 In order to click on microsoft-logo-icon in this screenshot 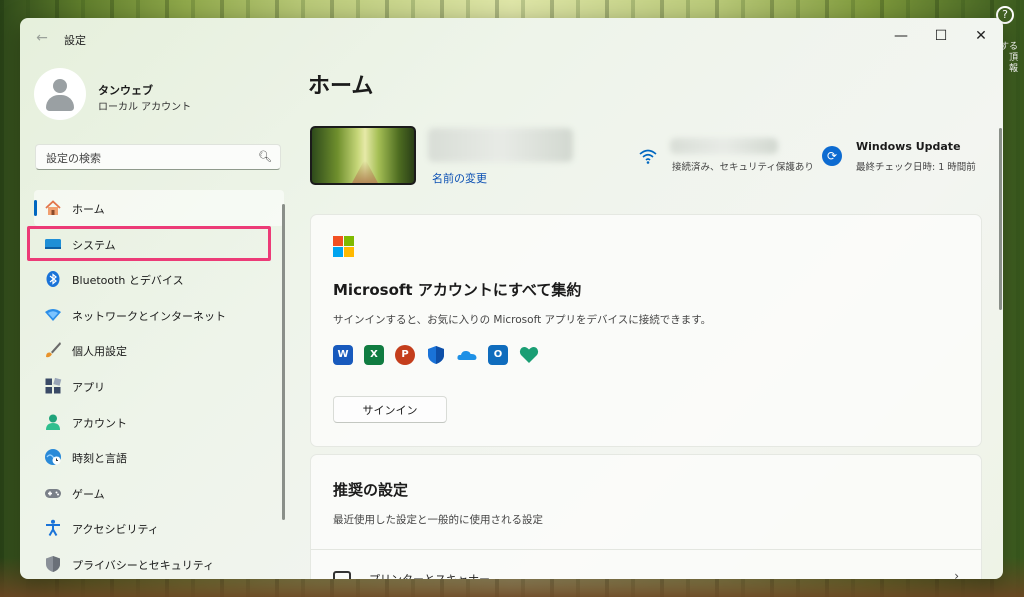, I will do `click(343, 246)`.